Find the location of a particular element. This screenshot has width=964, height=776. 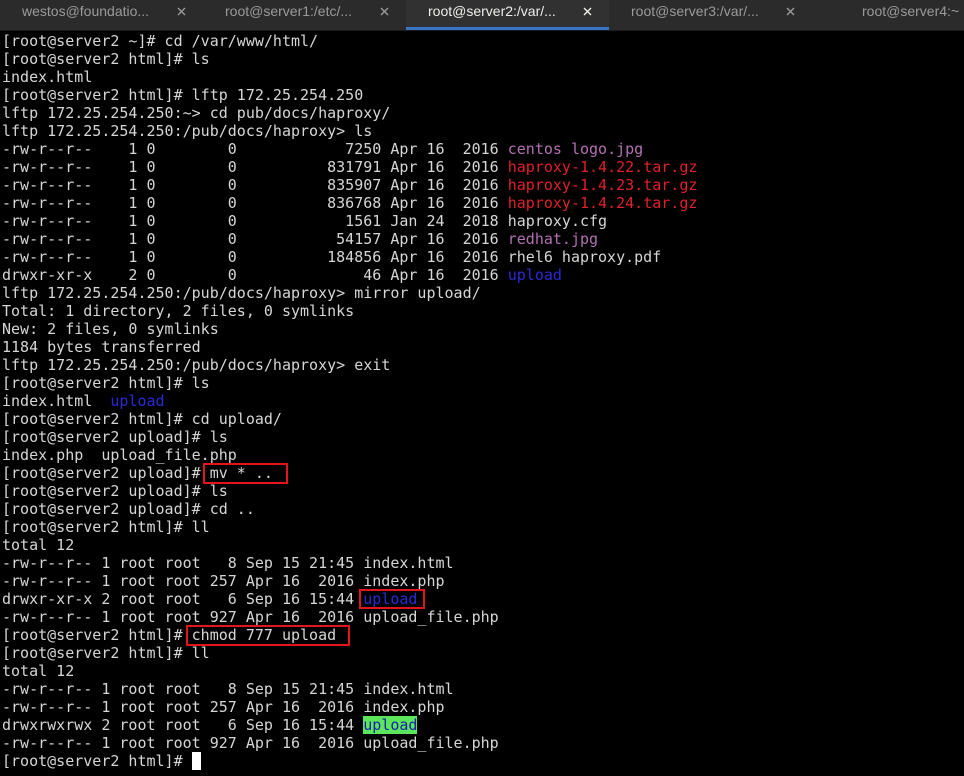

terminal-line: [root@server2 html]# chmod 777 upload is located at coordinates (169, 635).